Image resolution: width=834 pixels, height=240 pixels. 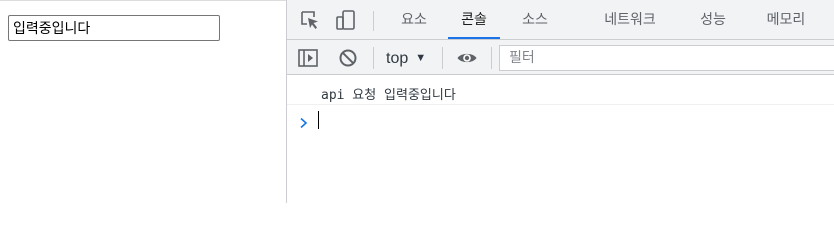 I want to click on console-log-row: api 요청 입력중입니다, so click(x=560, y=93).